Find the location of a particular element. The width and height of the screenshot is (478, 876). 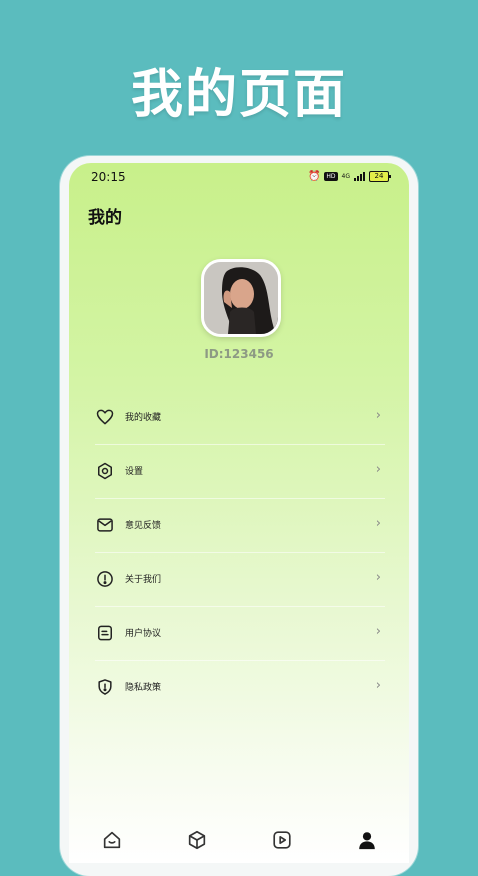

shield-icon is located at coordinates (105, 687).